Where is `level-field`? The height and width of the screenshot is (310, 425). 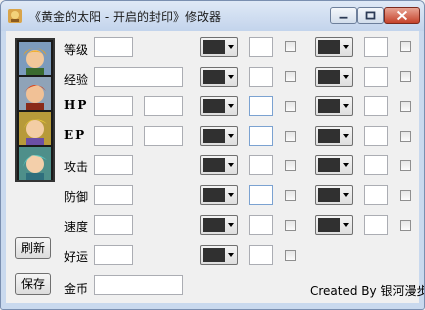 level-field is located at coordinates (113, 47).